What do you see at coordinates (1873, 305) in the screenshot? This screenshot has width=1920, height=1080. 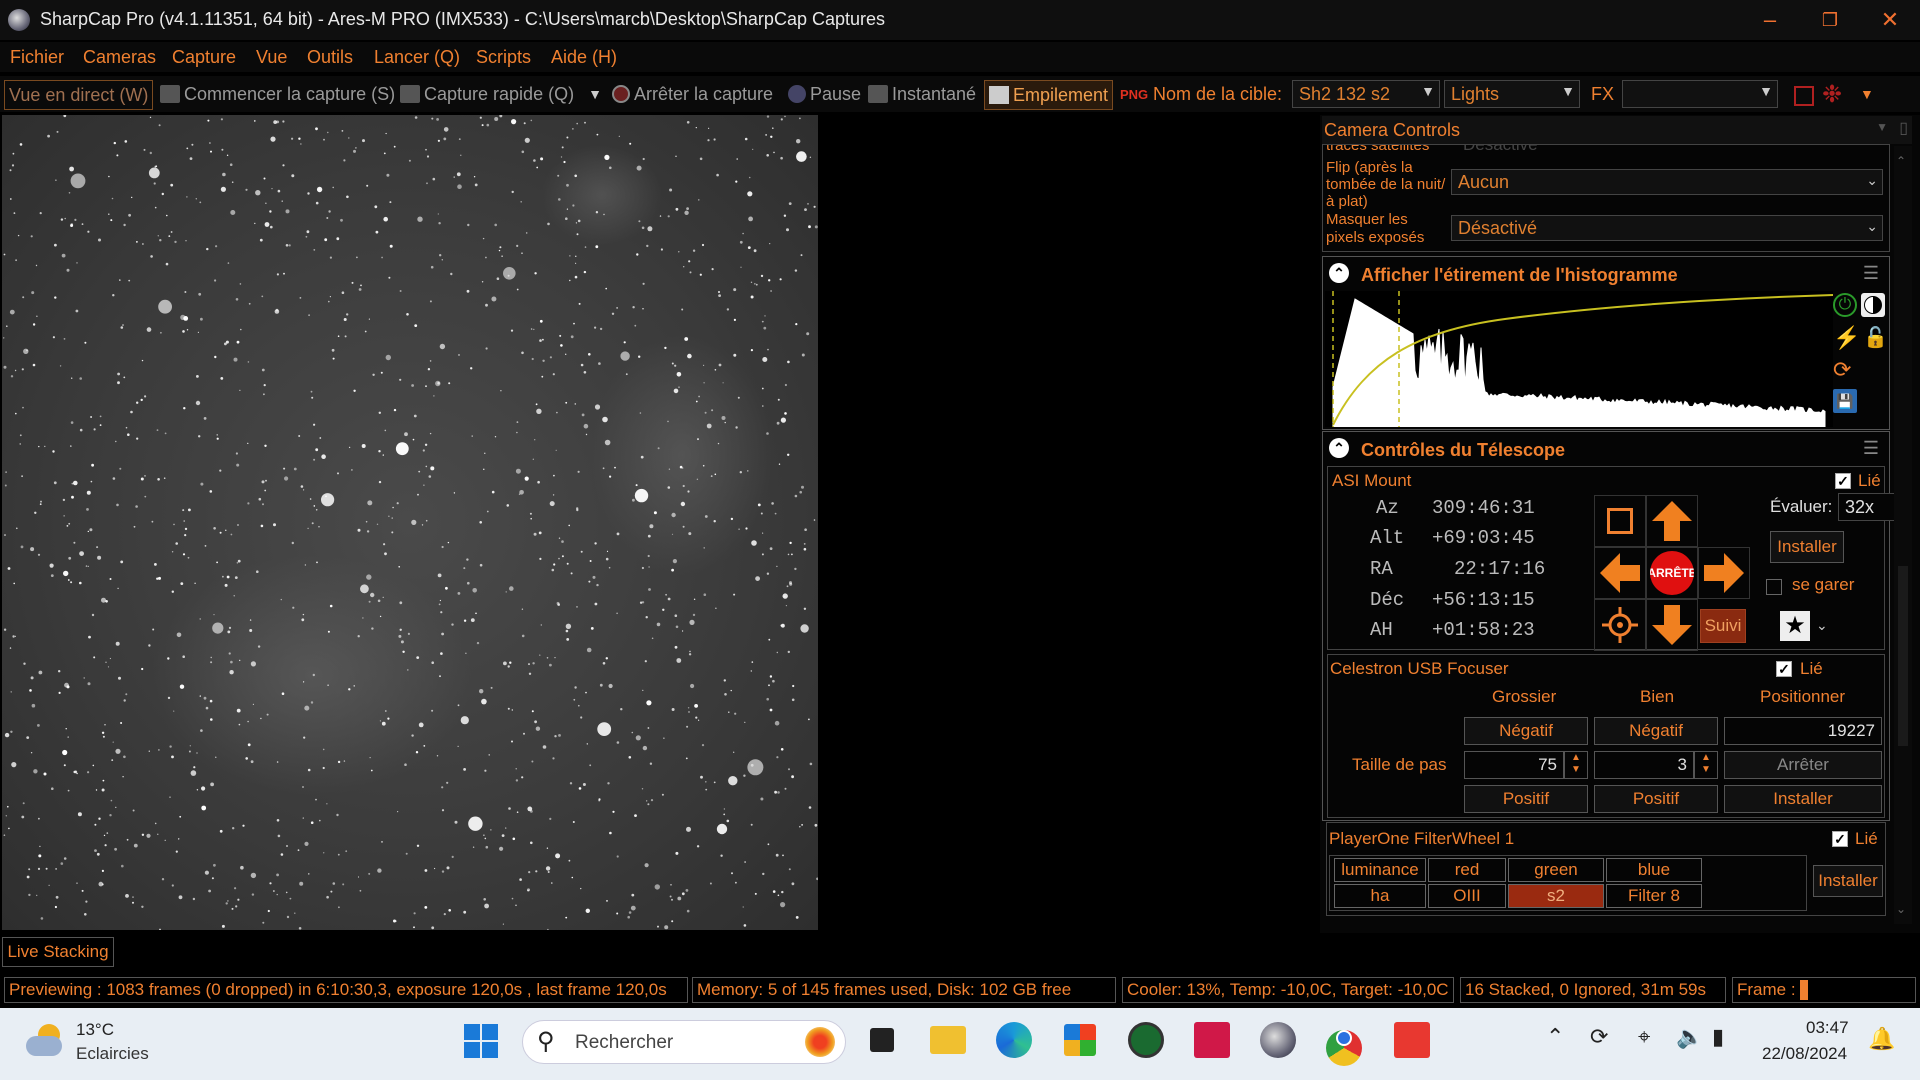 I see `contrast-icon` at bounding box center [1873, 305].